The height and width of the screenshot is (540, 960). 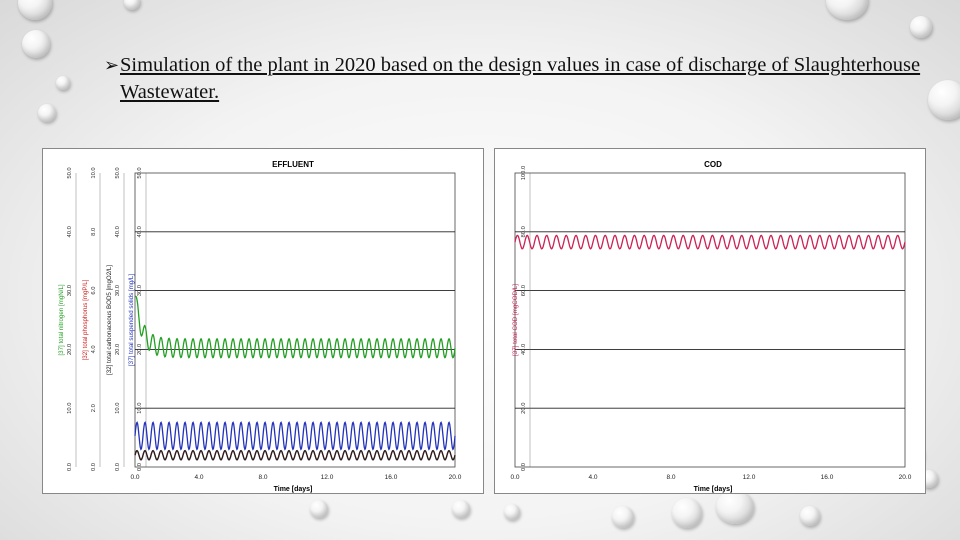 I want to click on y-tick-label: 2.0, so click(x=94, y=408).